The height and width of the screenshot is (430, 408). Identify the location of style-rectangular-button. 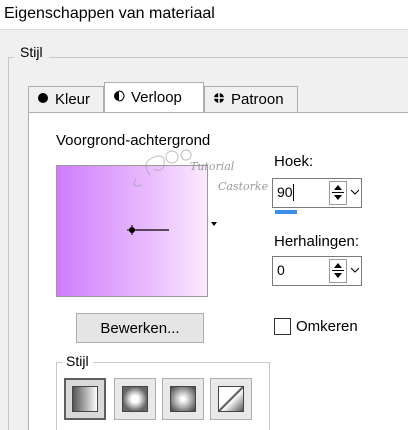
(135, 399).